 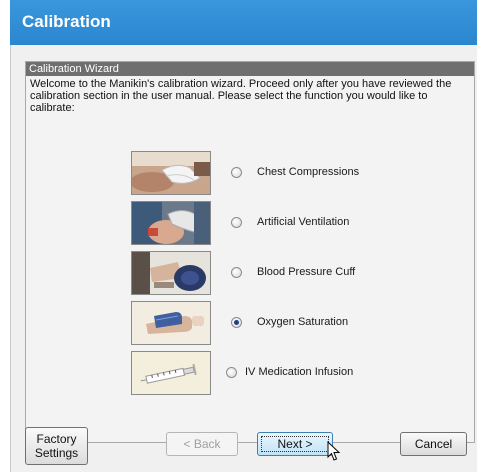 What do you see at coordinates (236, 272) in the screenshot?
I see `radio-blood-pressure-cuff` at bounding box center [236, 272].